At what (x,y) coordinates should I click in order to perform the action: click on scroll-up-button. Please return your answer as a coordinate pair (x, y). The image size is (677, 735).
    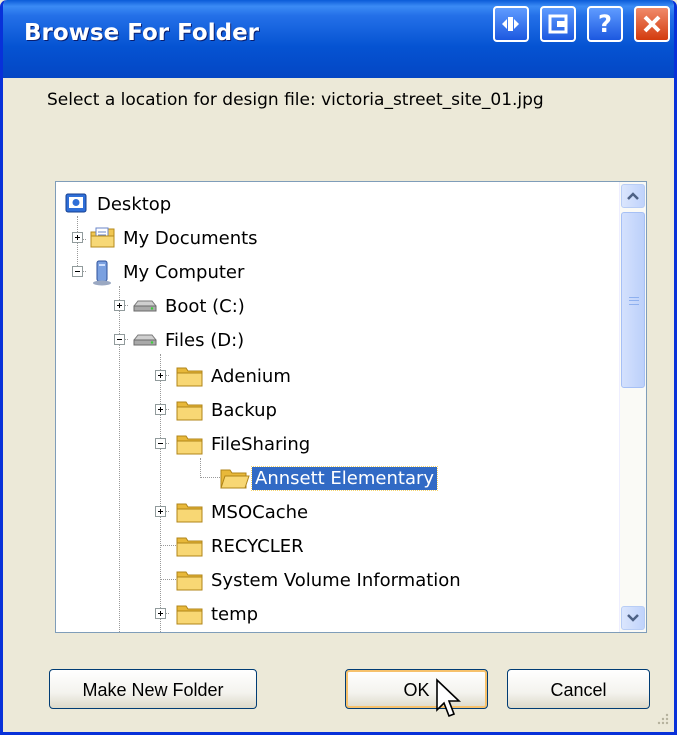
    Looking at the image, I should click on (633, 196).